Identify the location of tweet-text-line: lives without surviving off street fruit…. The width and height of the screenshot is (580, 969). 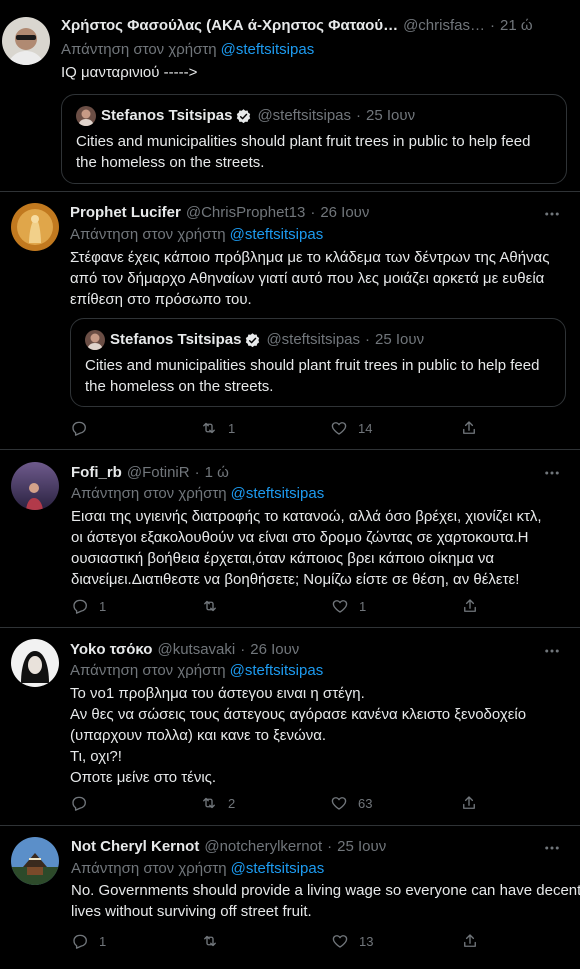
(191, 911).